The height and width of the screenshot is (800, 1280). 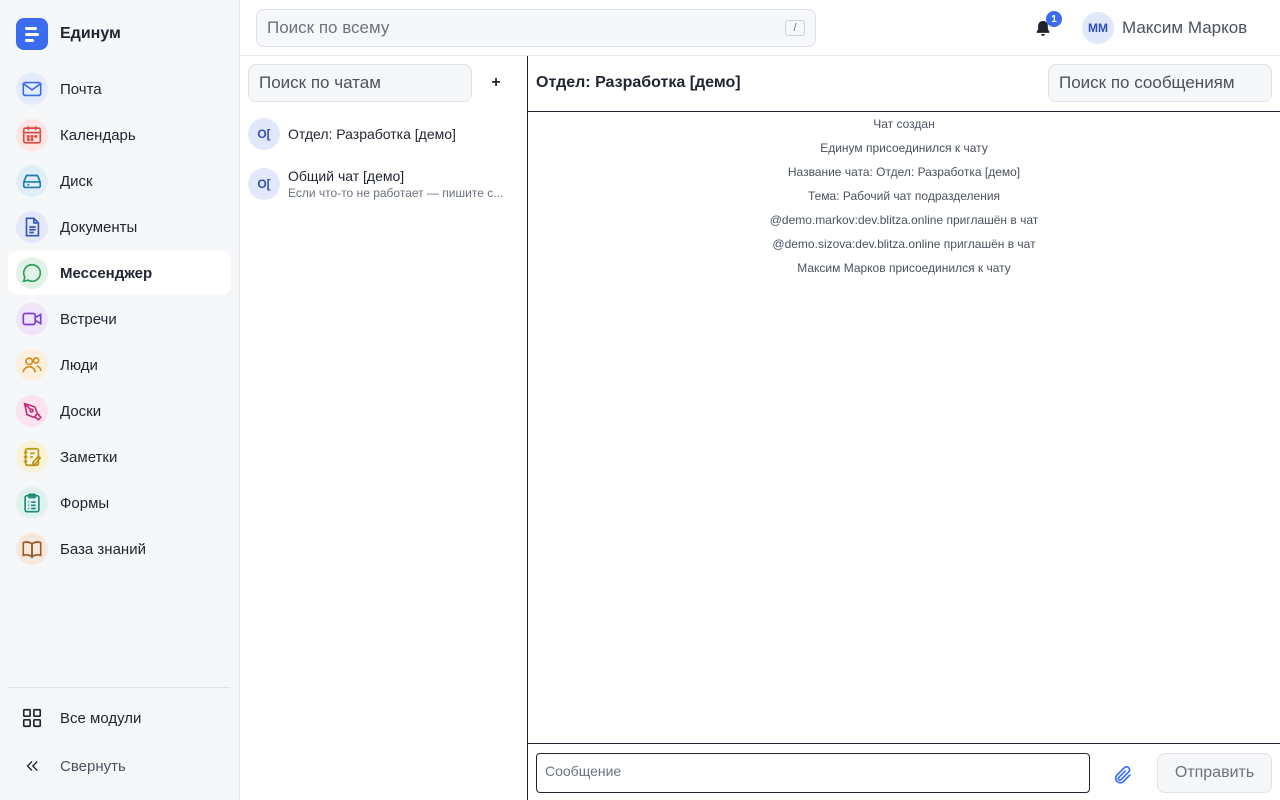 What do you see at coordinates (98, 135) in the screenshot?
I see `sidebar-item-label: Календарь` at bounding box center [98, 135].